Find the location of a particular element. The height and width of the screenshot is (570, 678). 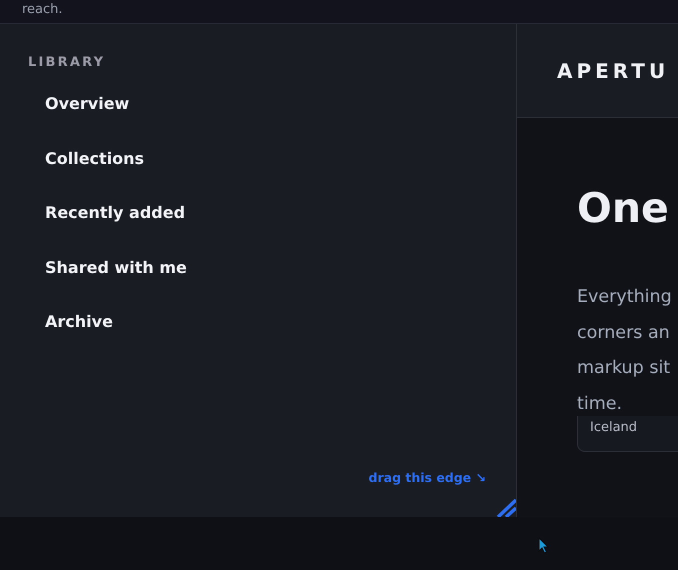

resize-hint: drag this edge ↘ is located at coordinates (427, 477).